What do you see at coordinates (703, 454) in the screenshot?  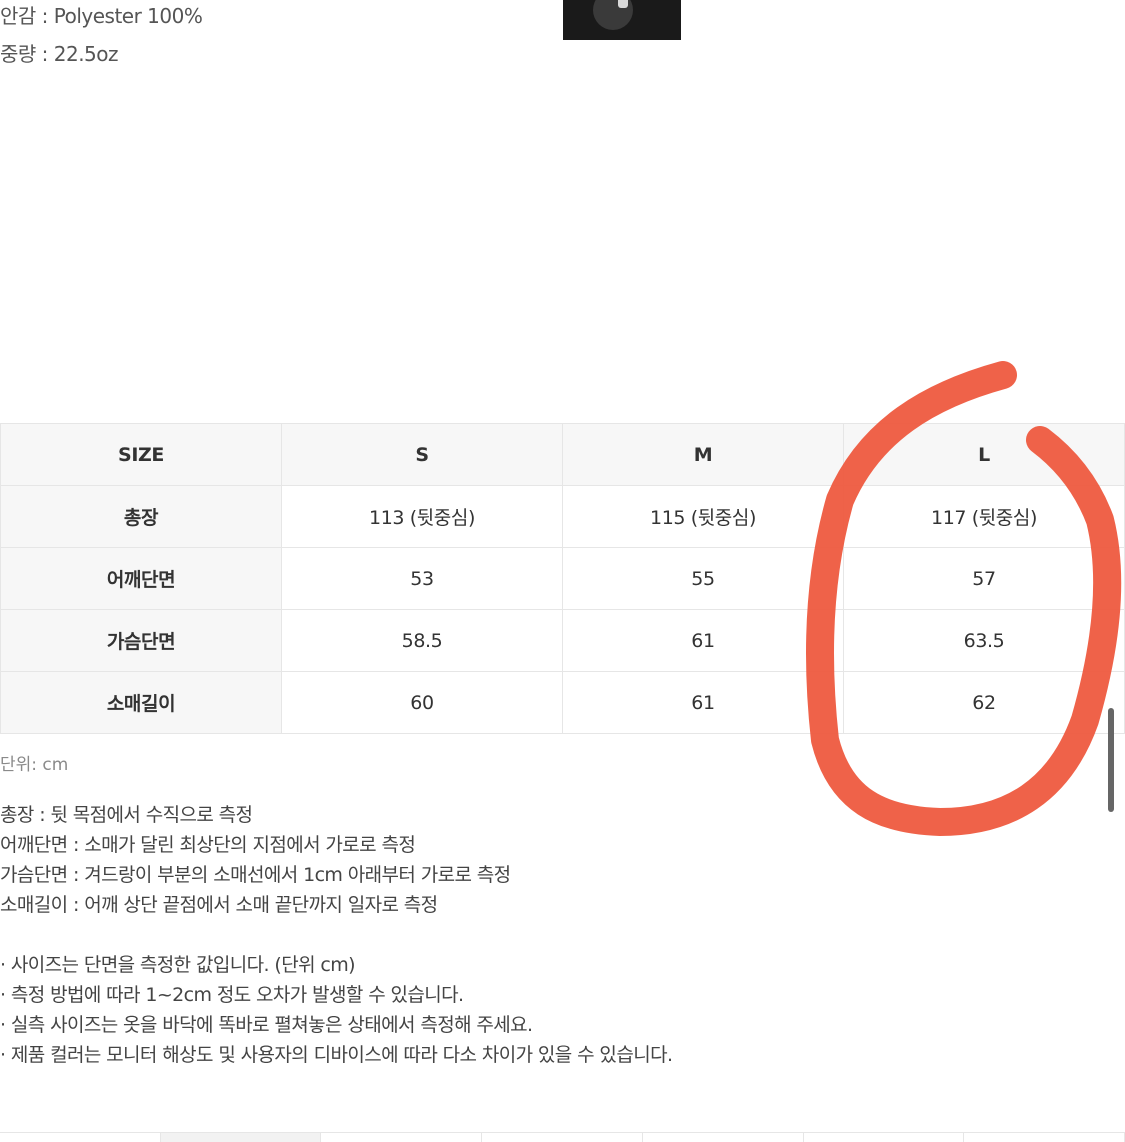 I see `header-cell-m: M` at bounding box center [703, 454].